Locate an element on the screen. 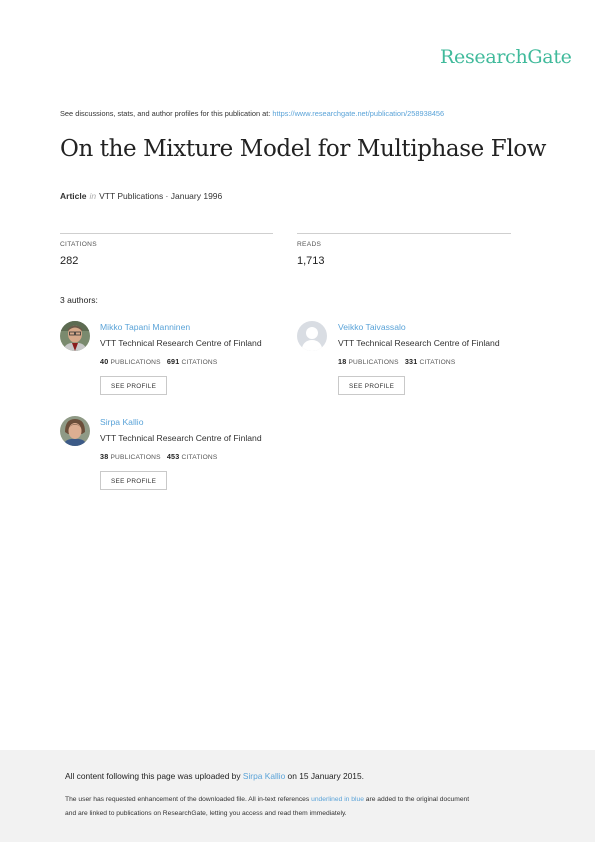  reads-divider is located at coordinates (404, 233).